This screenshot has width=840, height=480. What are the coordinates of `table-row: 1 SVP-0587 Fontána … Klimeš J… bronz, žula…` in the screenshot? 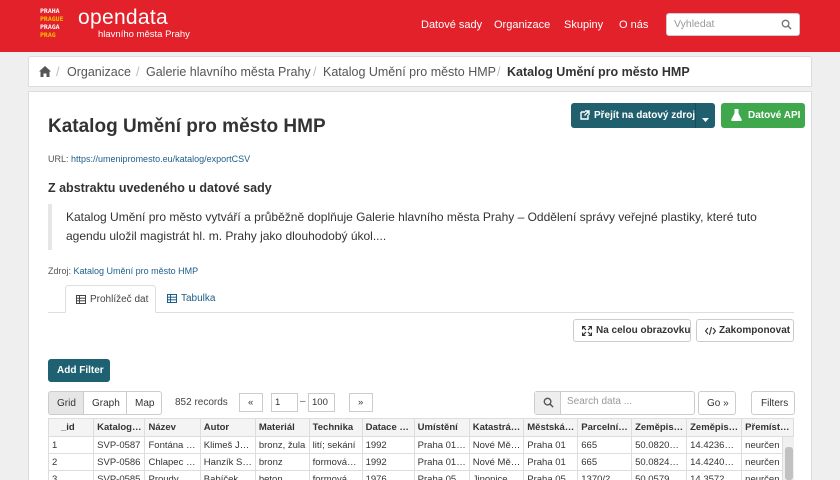 It's located at (421, 445).